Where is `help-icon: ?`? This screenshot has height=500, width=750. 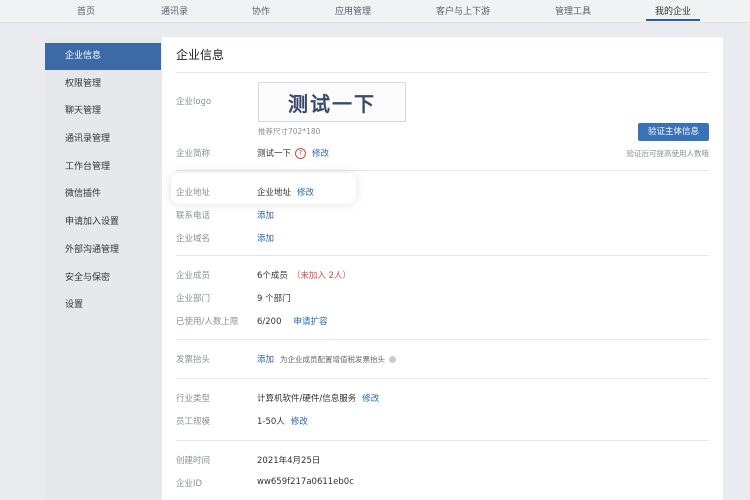
help-icon: ? is located at coordinates (301, 153).